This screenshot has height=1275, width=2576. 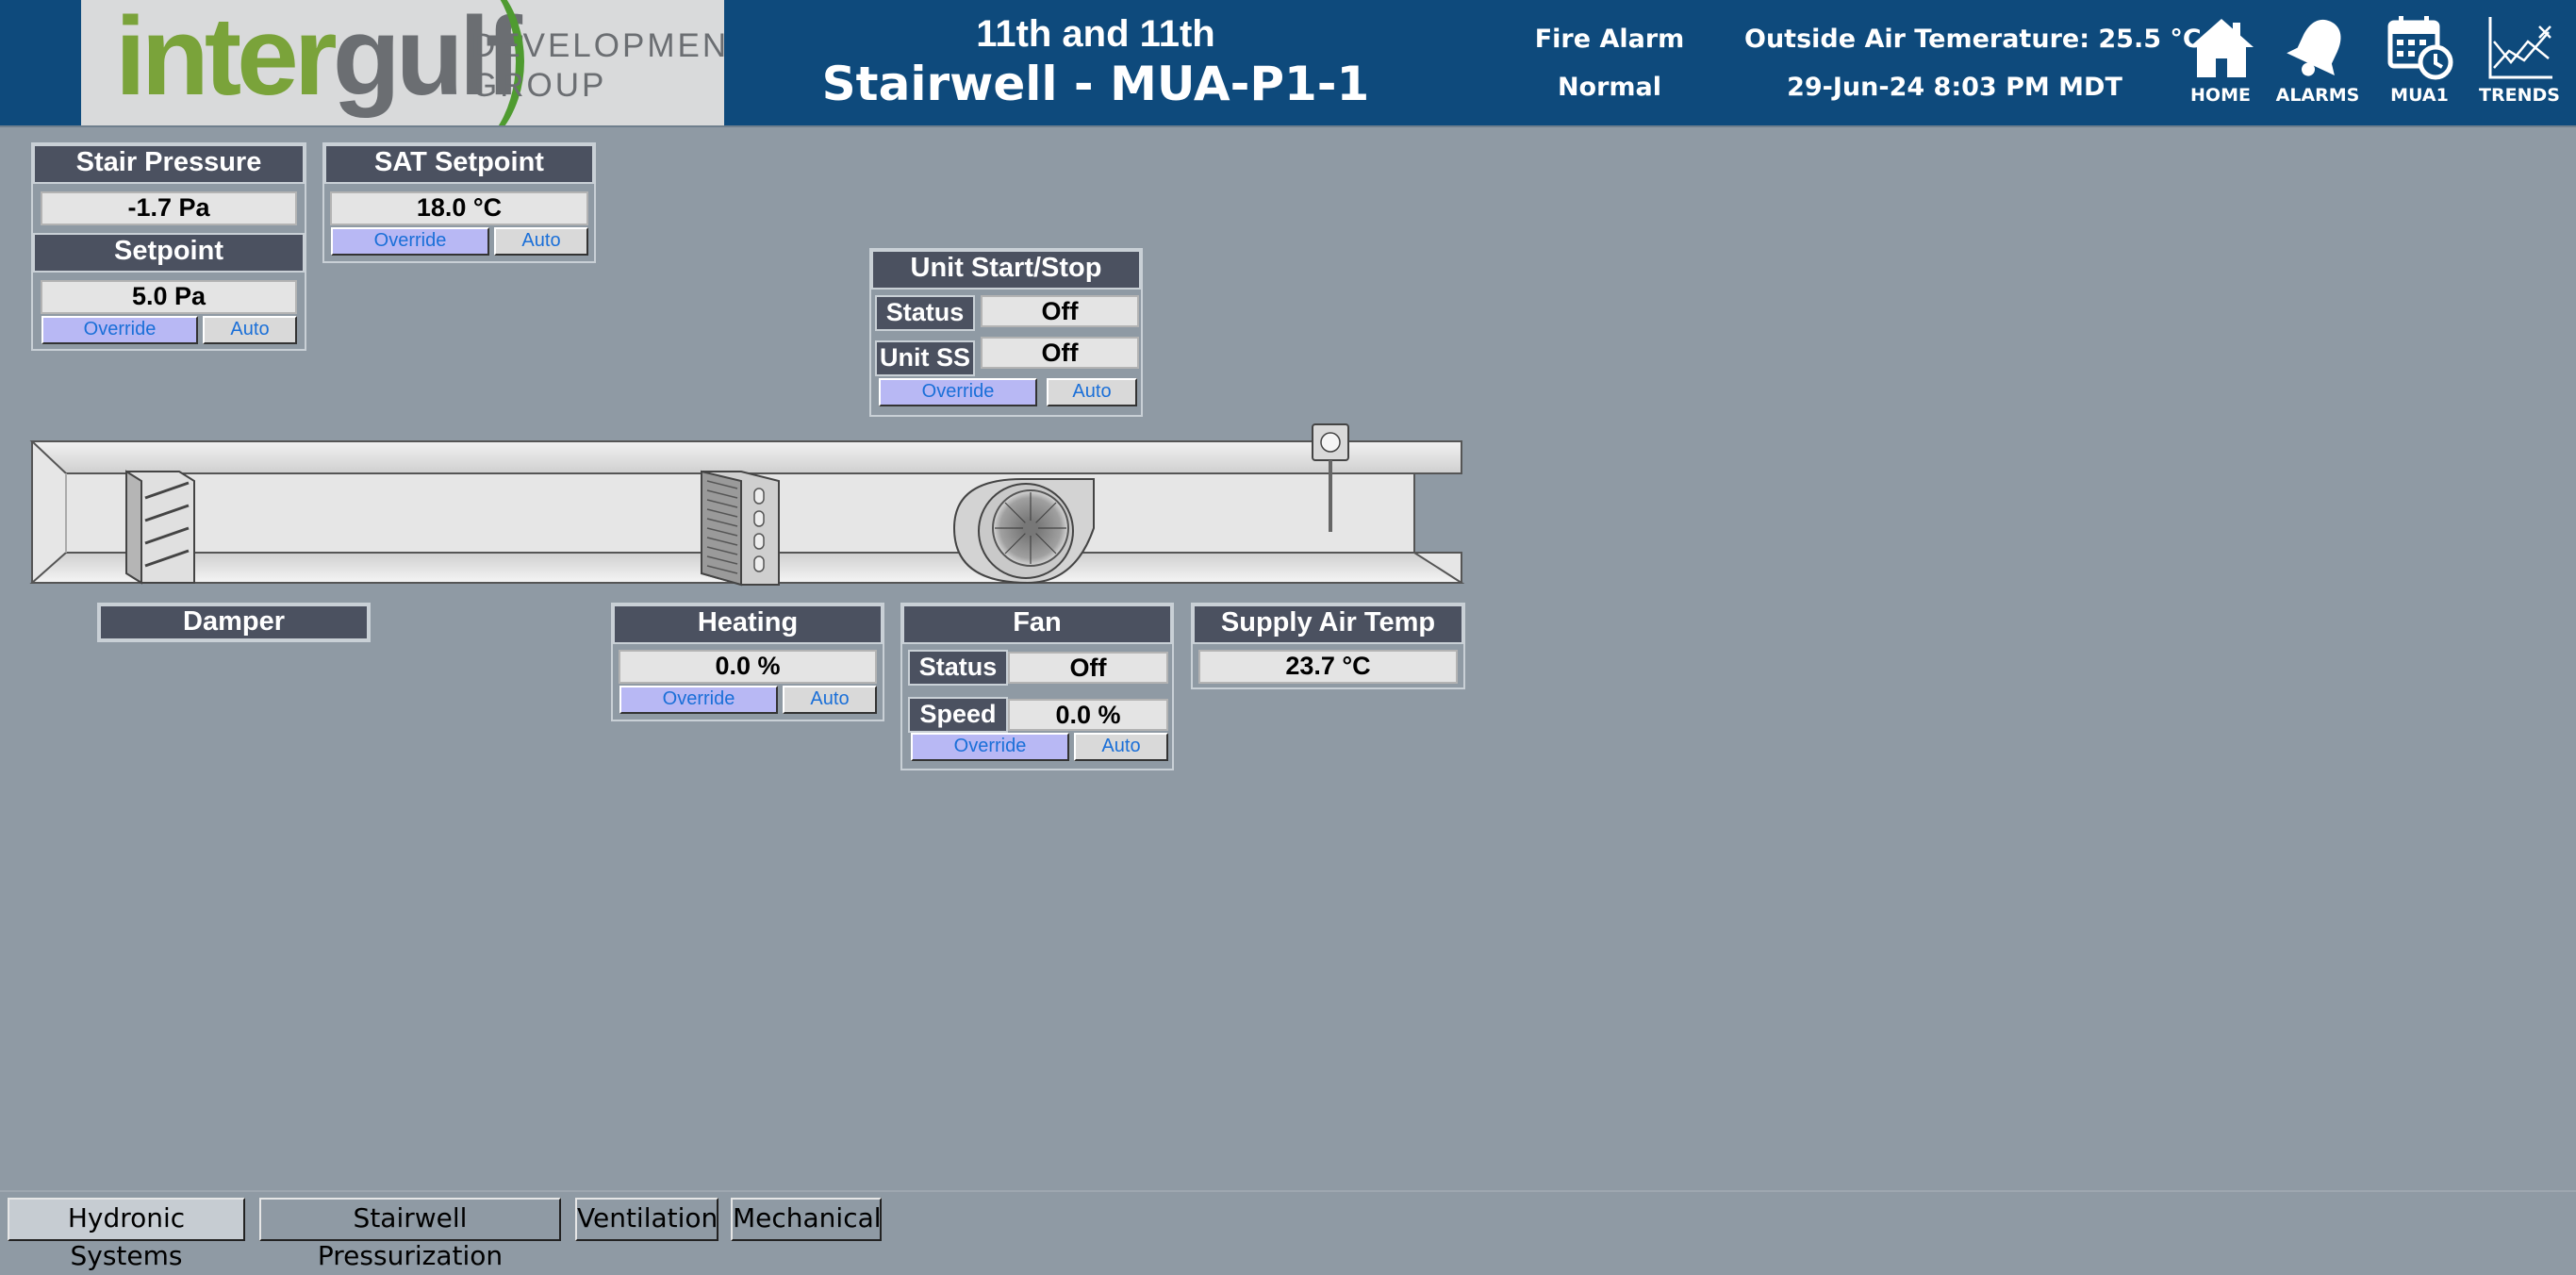 What do you see at coordinates (958, 392) in the screenshot?
I see `unit-ss-override-button: Override` at bounding box center [958, 392].